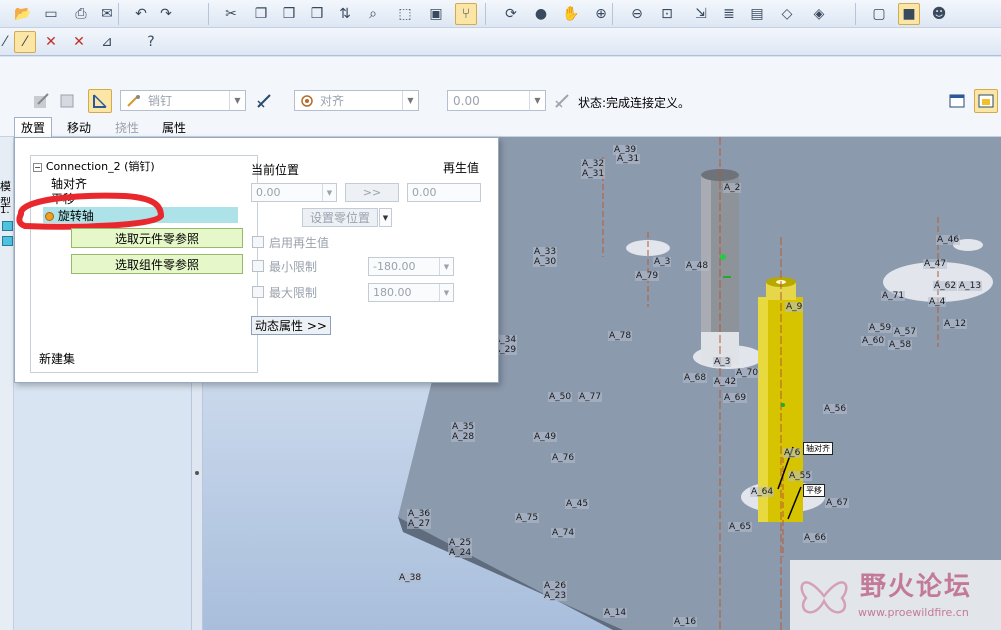 This screenshot has height=630, width=1001. I want to click on new-set-link: 新建集, so click(57, 358).